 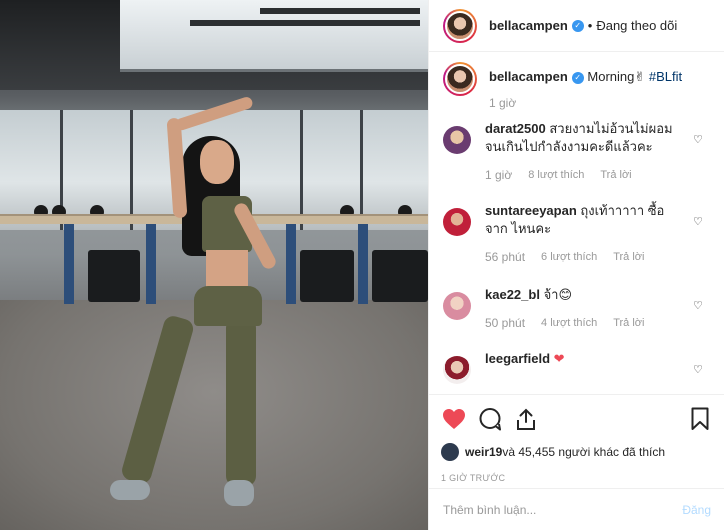 I want to click on share-icon, so click(x=526, y=419).